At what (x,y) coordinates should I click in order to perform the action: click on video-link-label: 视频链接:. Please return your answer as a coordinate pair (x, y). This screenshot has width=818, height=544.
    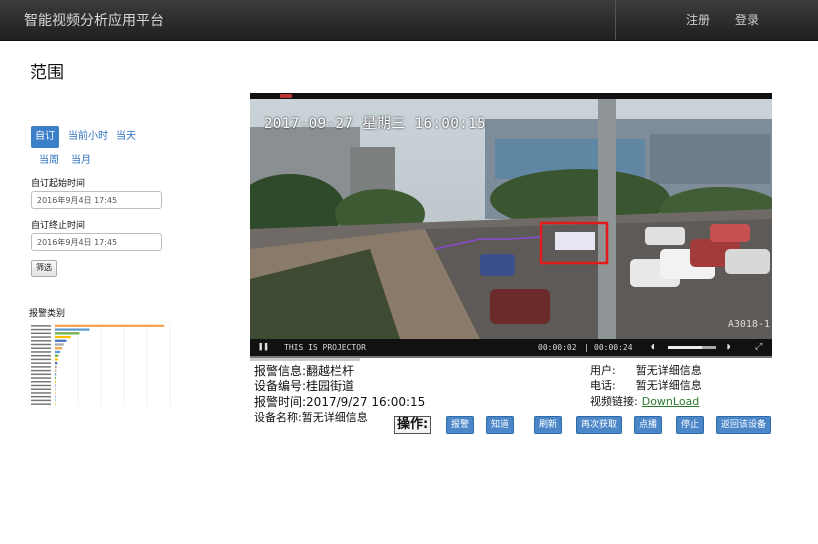
    Looking at the image, I should click on (614, 401).